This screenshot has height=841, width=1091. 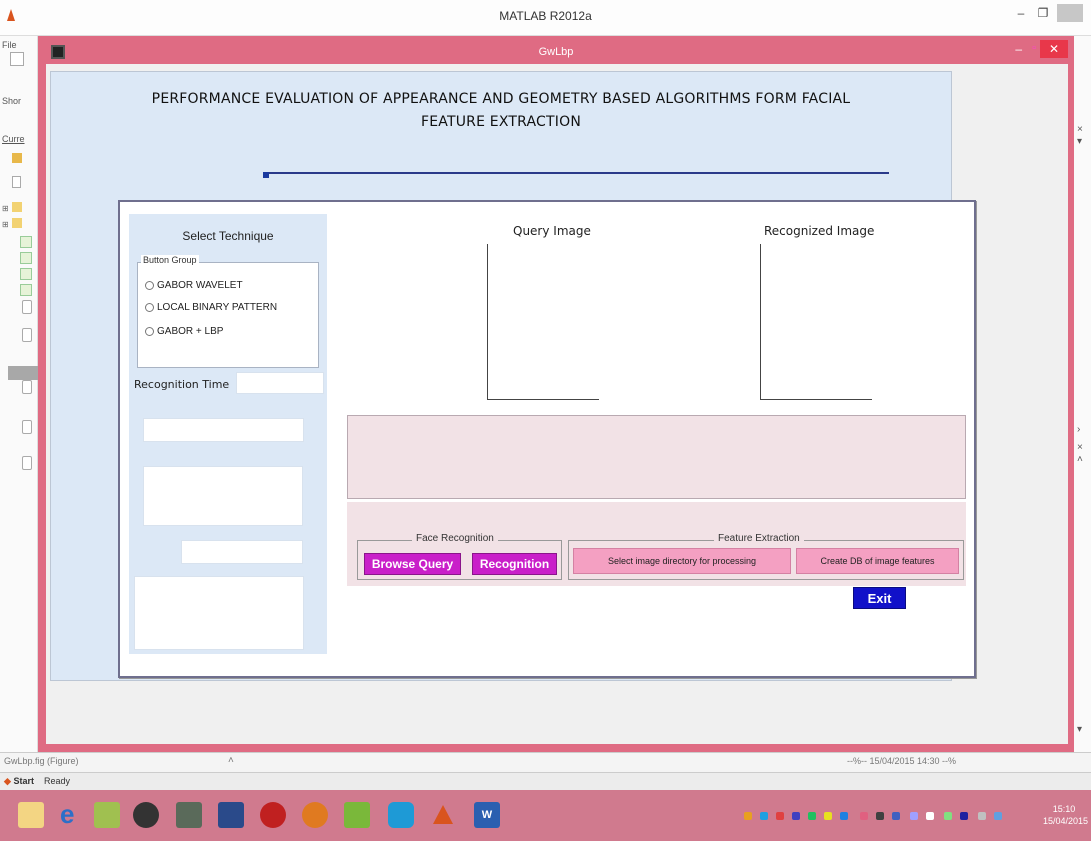 I want to click on close-icon: ✕, so click(x=1054, y=49).